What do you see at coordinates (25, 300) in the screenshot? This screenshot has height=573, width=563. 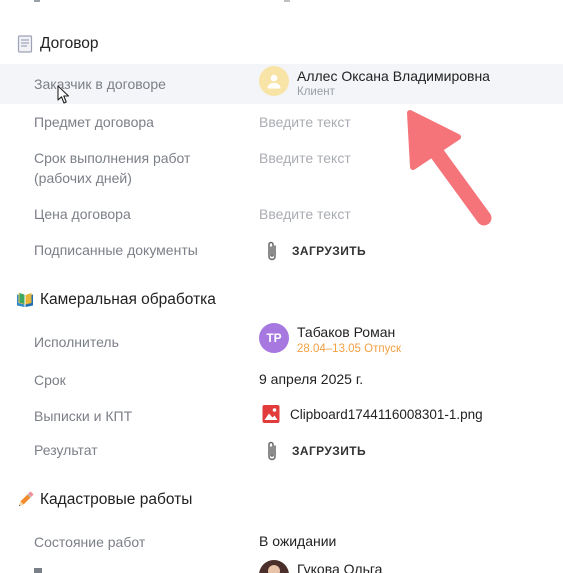 I see `open-book-icon` at bounding box center [25, 300].